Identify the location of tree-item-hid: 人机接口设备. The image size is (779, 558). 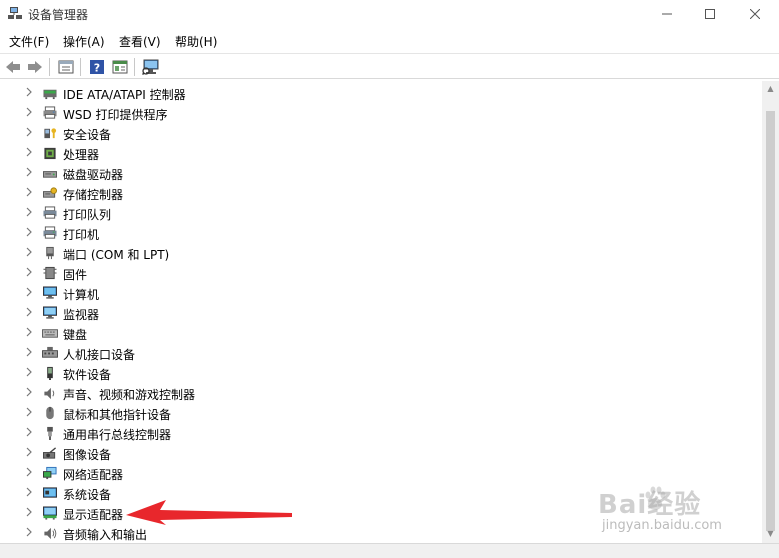
(370, 353).